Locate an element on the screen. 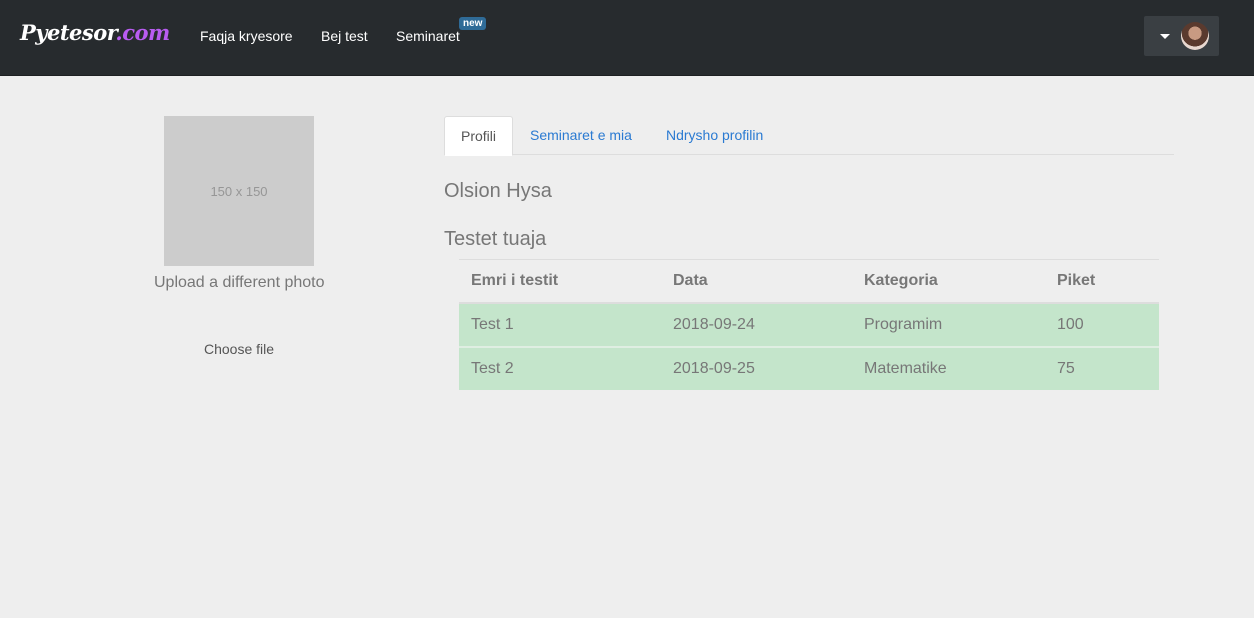  column-header-points: Piket is located at coordinates (1102, 281).